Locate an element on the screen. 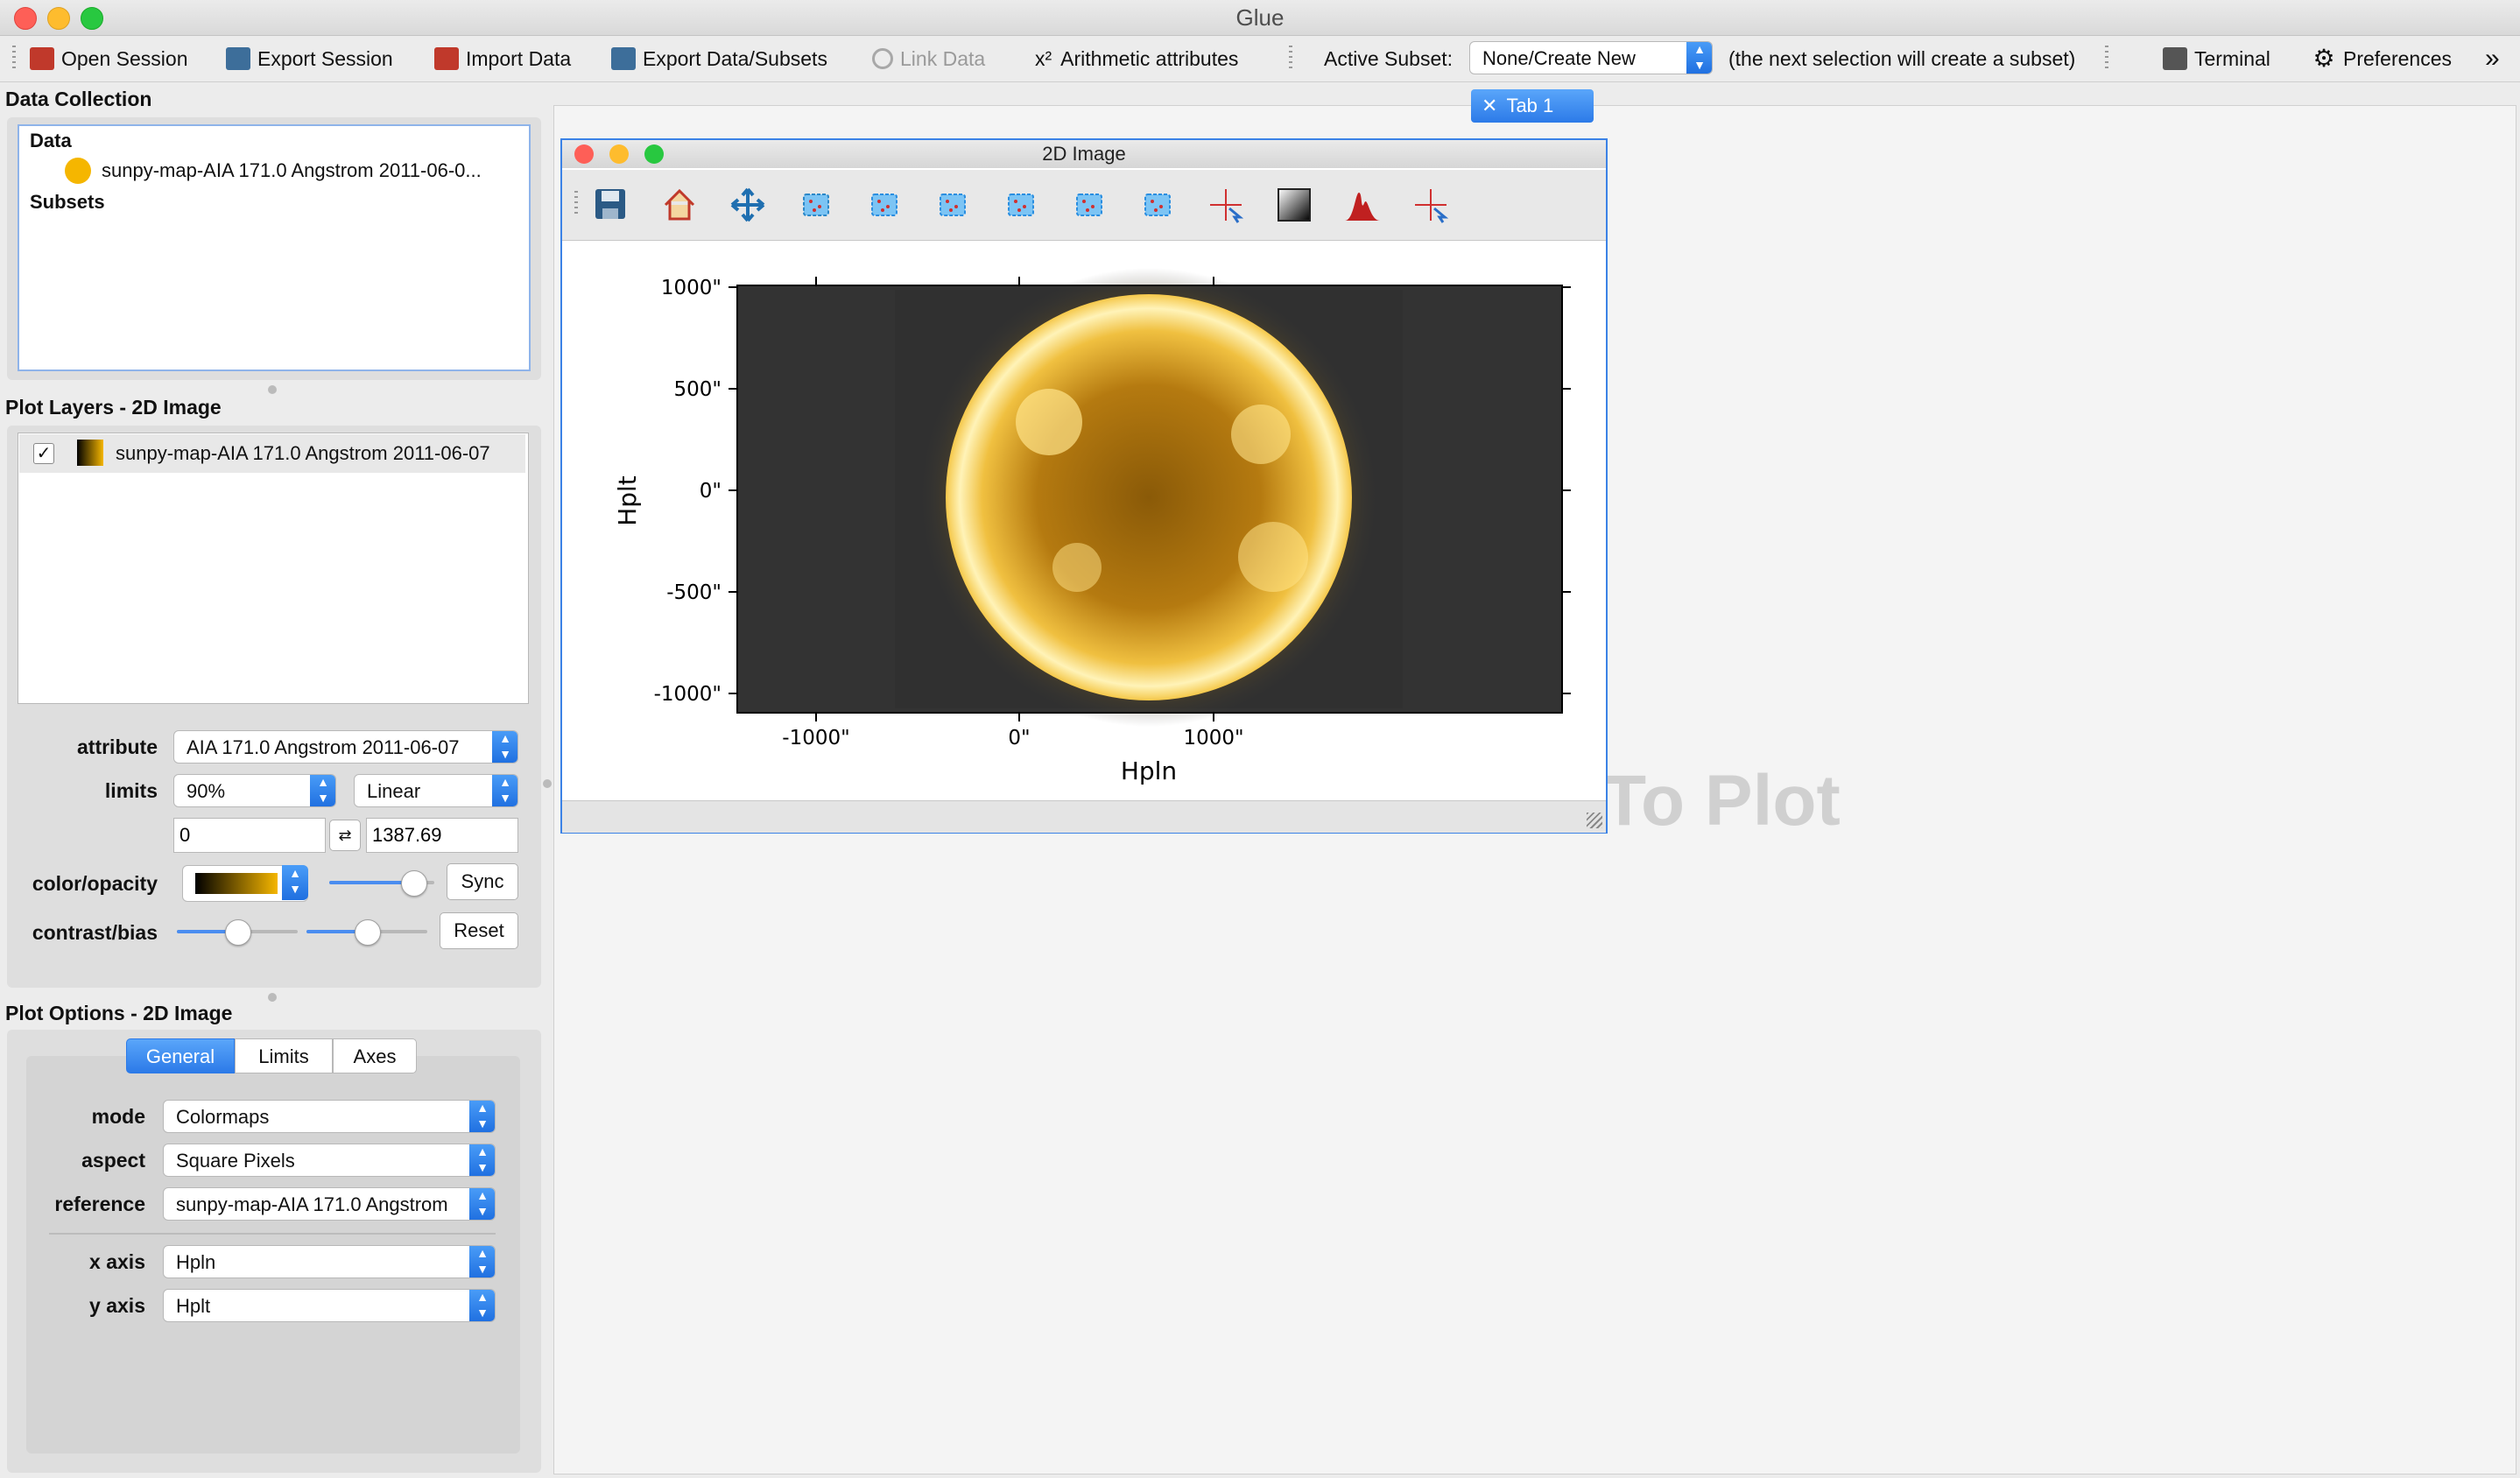  reset-button: Reset is located at coordinates (479, 930).